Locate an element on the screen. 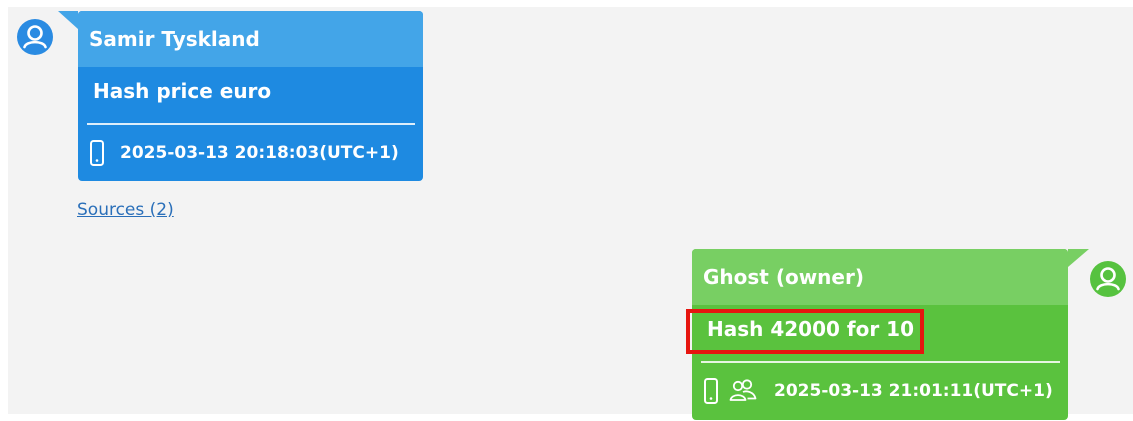 The image size is (1133, 421). message-footer: 2025-03-13 21:01:11(UTC+1) is located at coordinates (880, 391).